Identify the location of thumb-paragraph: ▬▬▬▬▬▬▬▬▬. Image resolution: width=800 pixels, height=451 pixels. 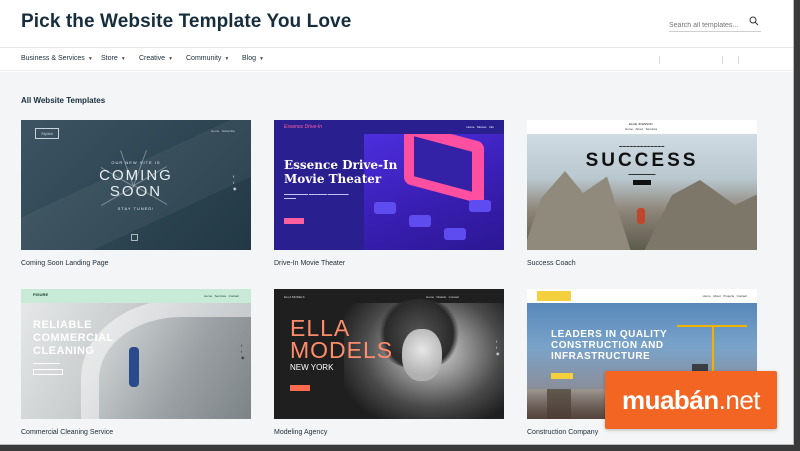
(46, 363).